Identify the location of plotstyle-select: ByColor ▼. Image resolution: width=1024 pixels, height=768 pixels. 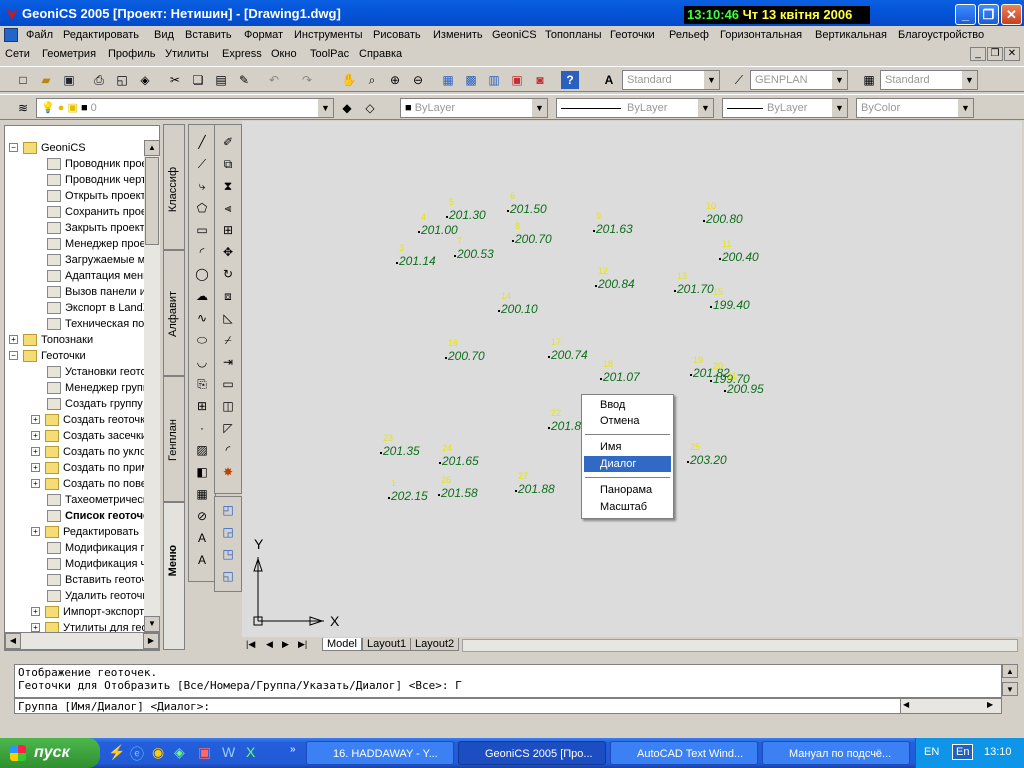
(915, 108).